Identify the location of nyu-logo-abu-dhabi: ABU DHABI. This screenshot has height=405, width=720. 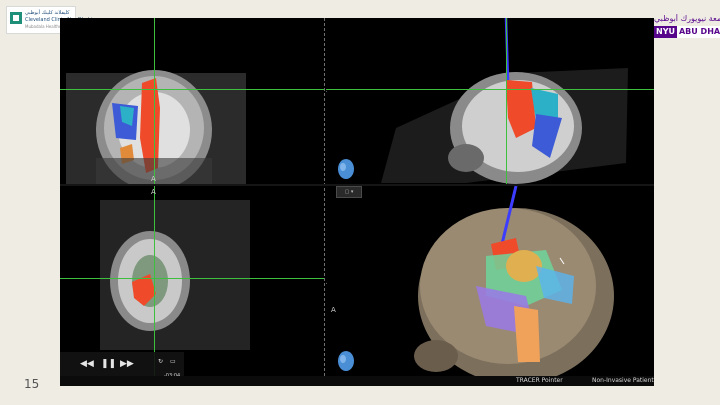
(698, 32).